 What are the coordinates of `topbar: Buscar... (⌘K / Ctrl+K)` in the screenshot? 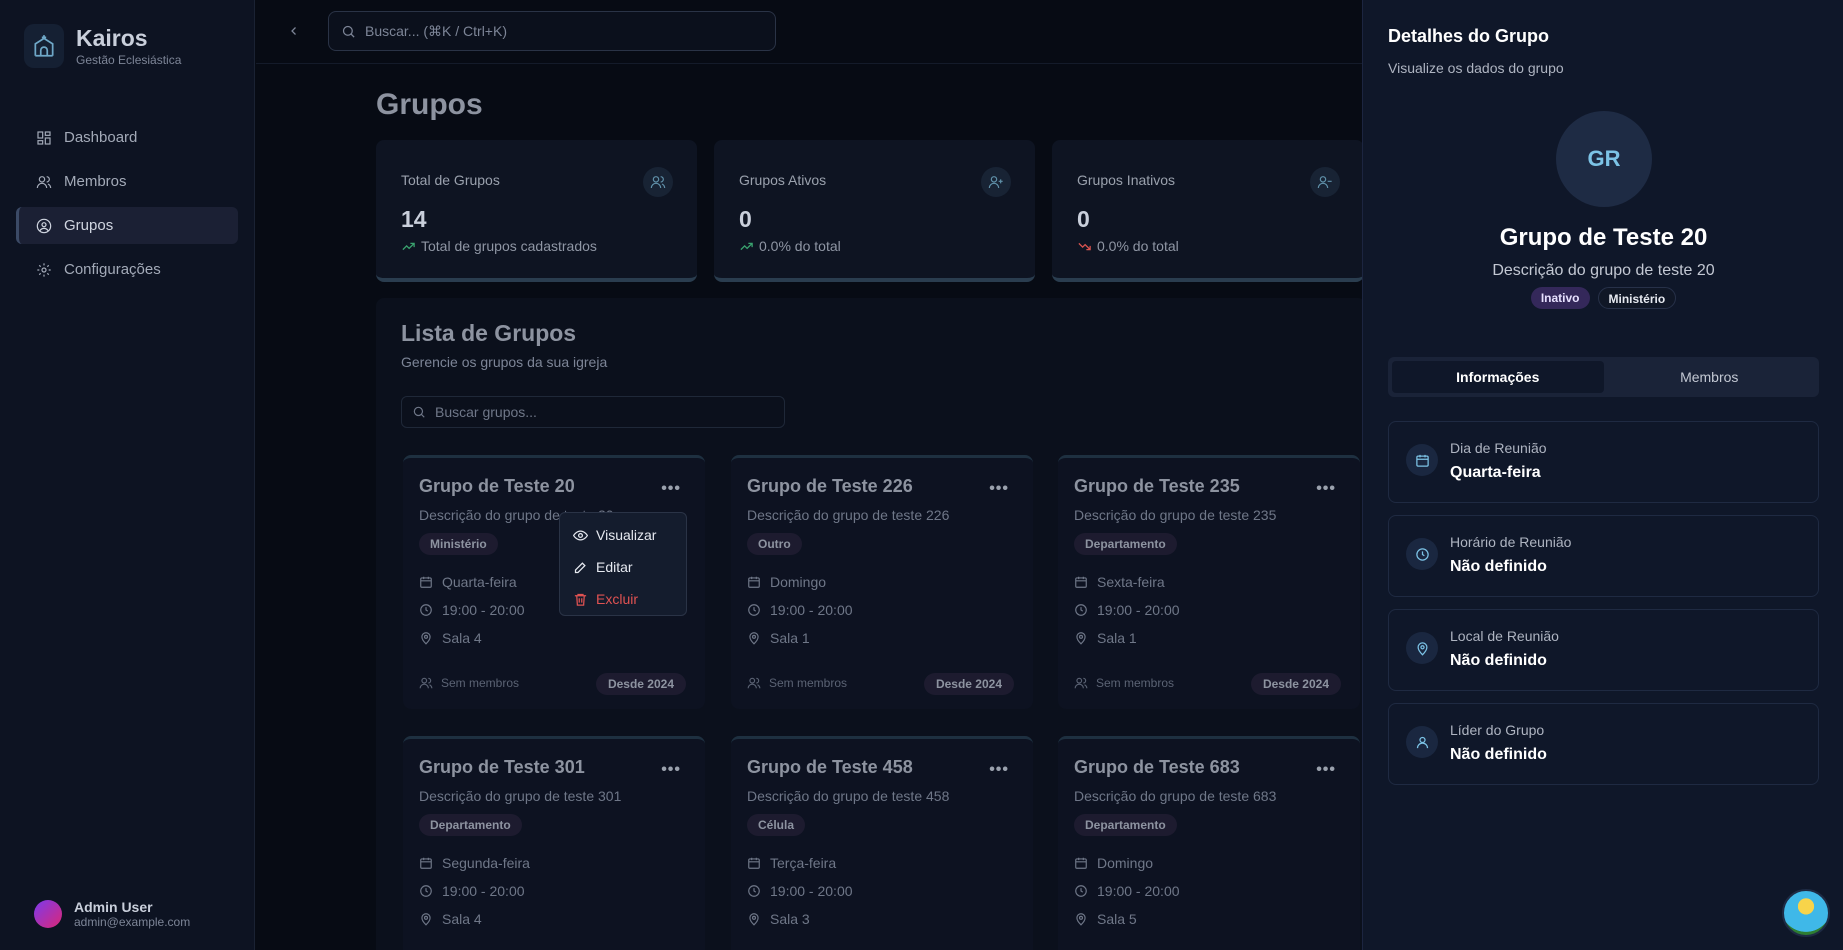 It's located at (810, 32).